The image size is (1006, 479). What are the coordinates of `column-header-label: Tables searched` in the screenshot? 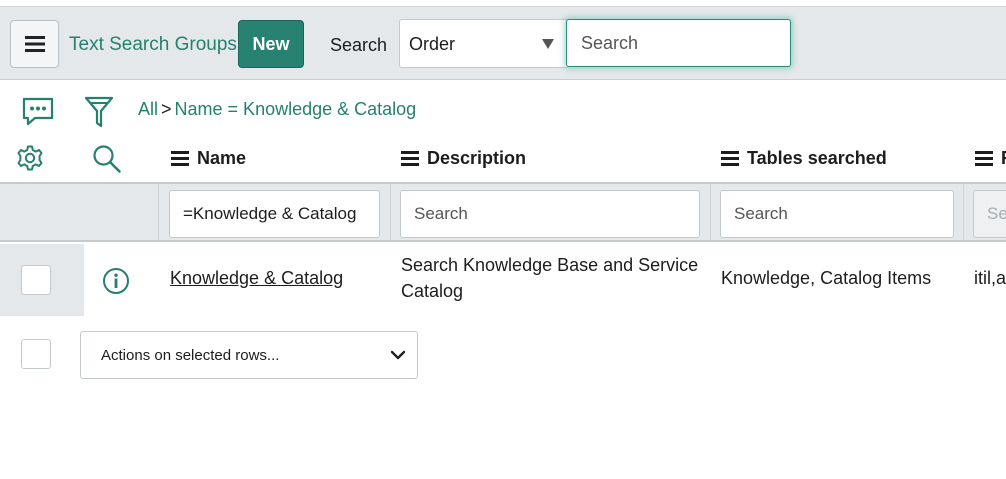 It's located at (817, 158).